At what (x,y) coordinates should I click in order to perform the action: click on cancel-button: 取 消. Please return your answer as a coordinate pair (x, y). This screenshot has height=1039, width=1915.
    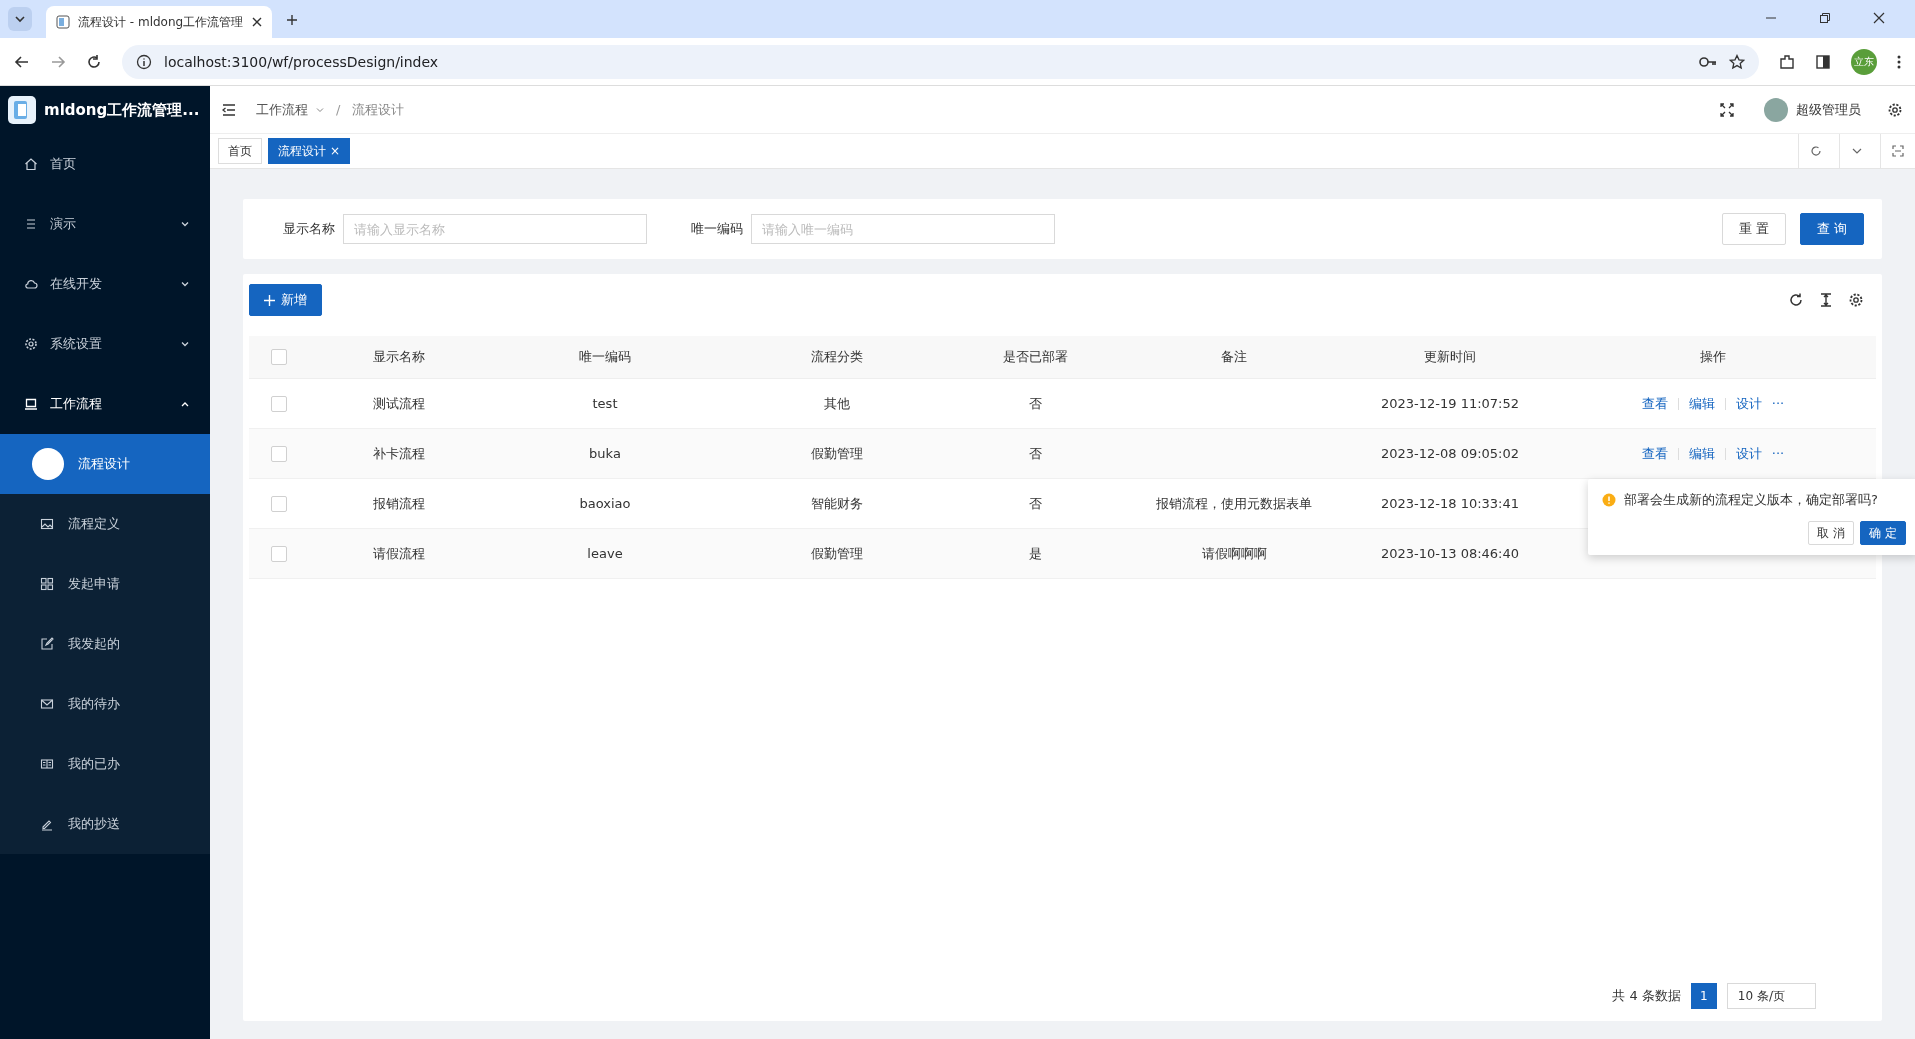
    Looking at the image, I should click on (1831, 533).